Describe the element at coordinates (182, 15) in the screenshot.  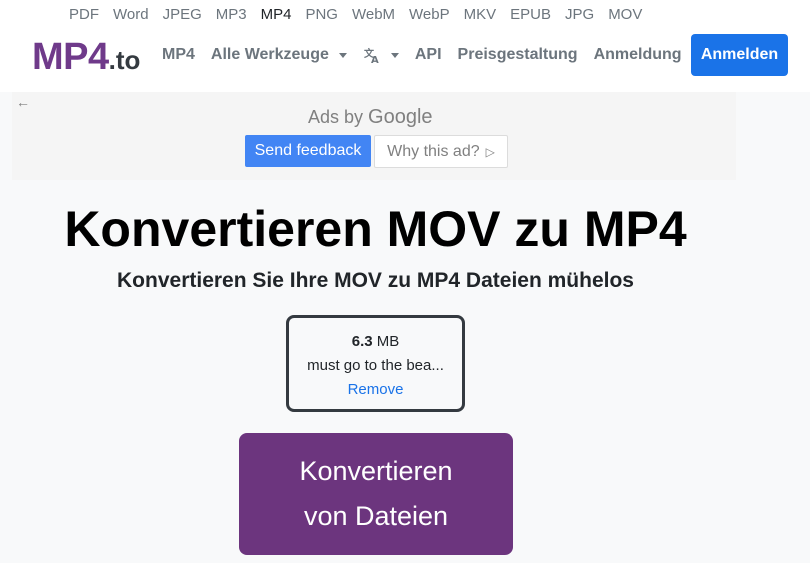
I see `format-link-jpeg: JPEG` at that location.